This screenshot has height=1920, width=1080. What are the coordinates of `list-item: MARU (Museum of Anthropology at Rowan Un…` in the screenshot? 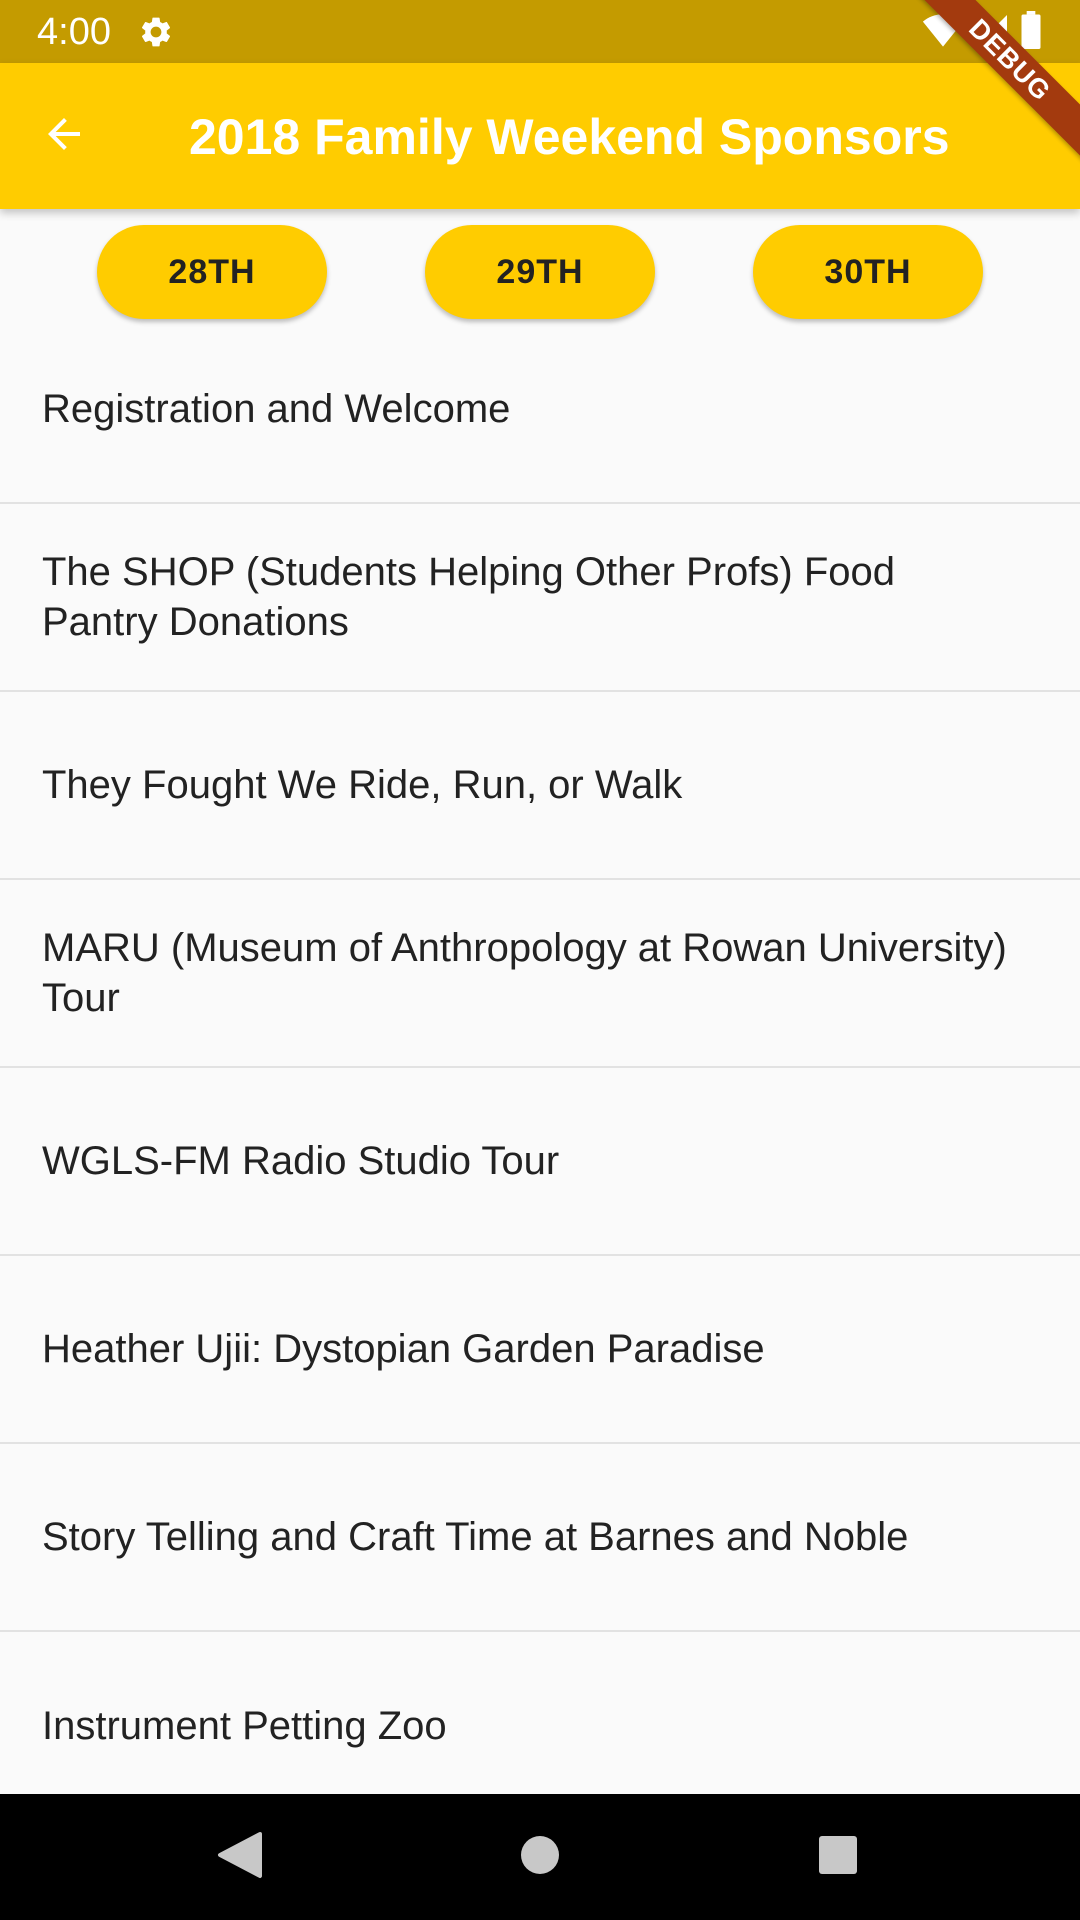 It's located at (540, 974).